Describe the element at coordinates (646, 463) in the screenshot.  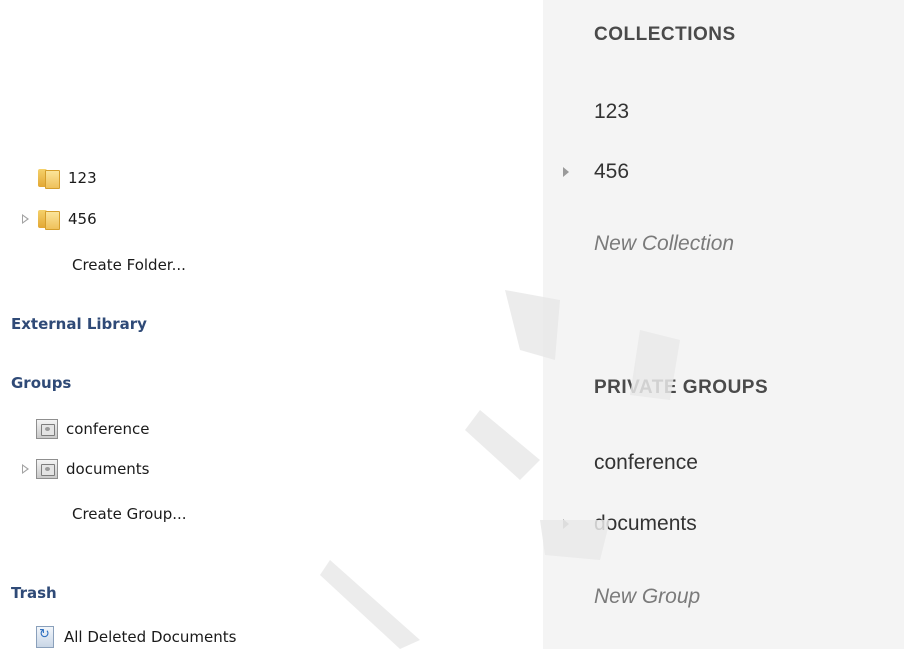
I see `private-group-item-conference: conference` at that location.